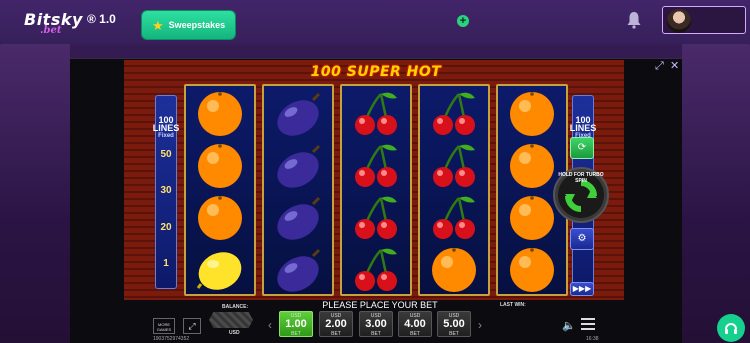  I want to click on bet-option-button: USD 4.00 BET, so click(415, 324).